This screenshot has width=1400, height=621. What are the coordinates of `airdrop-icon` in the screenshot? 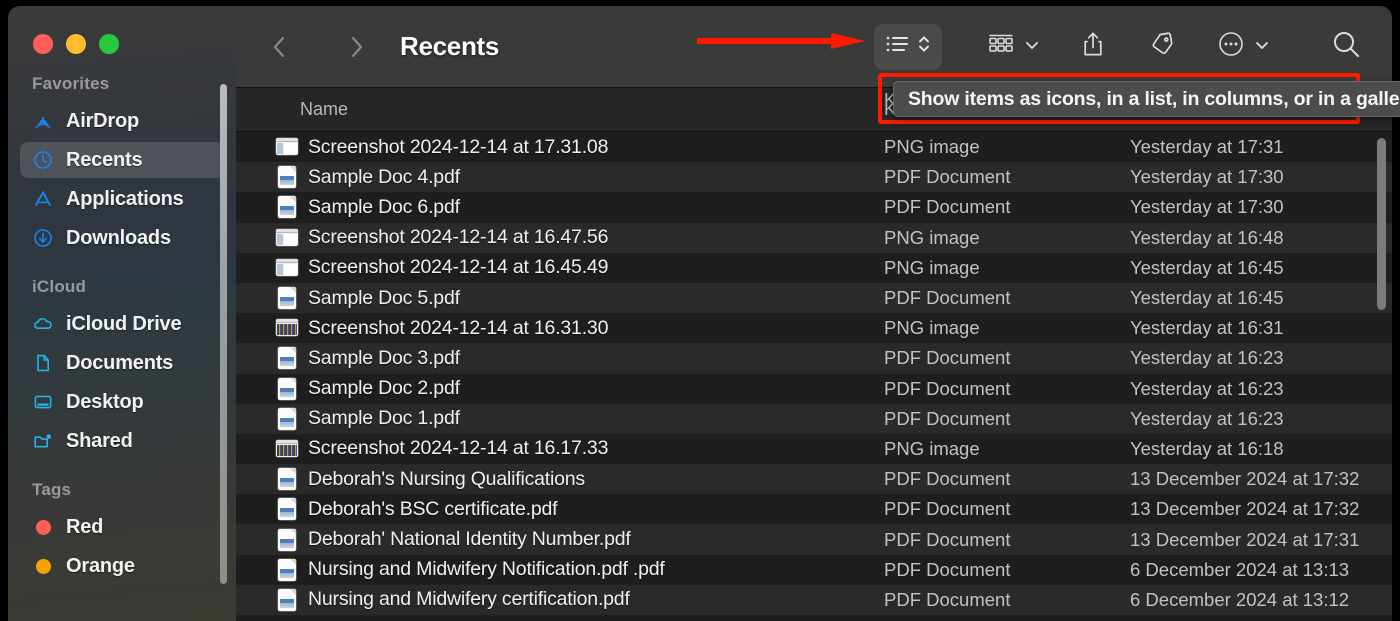 It's located at (43, 121).